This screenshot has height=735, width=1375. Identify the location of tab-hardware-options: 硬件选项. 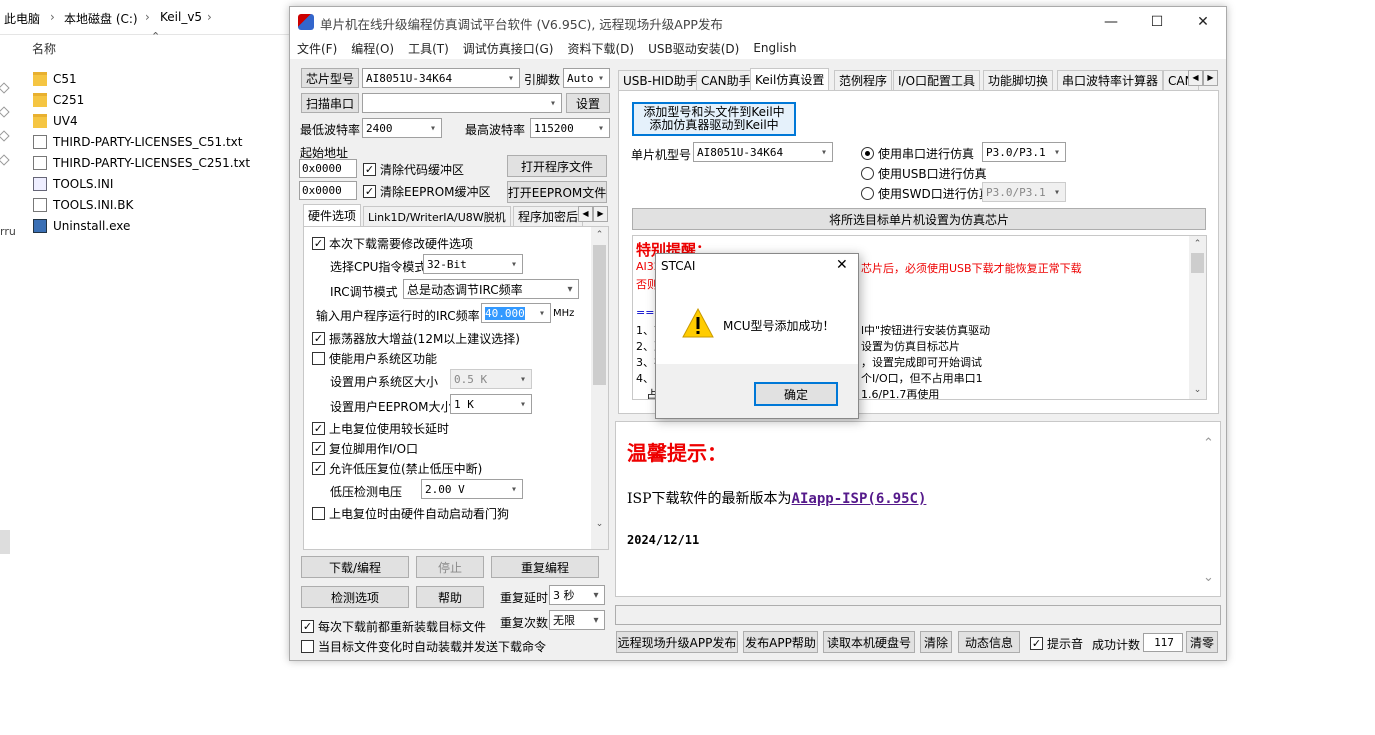
(332, 215).